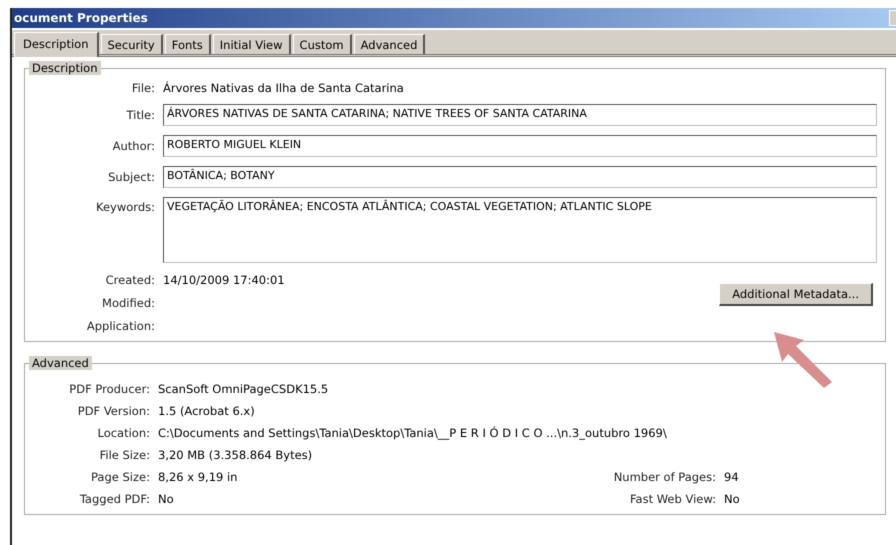 This screenshot has height=545, width=896. Describe the element at coordinates (140, 115) in the screenshot. I see `field-label: Title:` at that location.